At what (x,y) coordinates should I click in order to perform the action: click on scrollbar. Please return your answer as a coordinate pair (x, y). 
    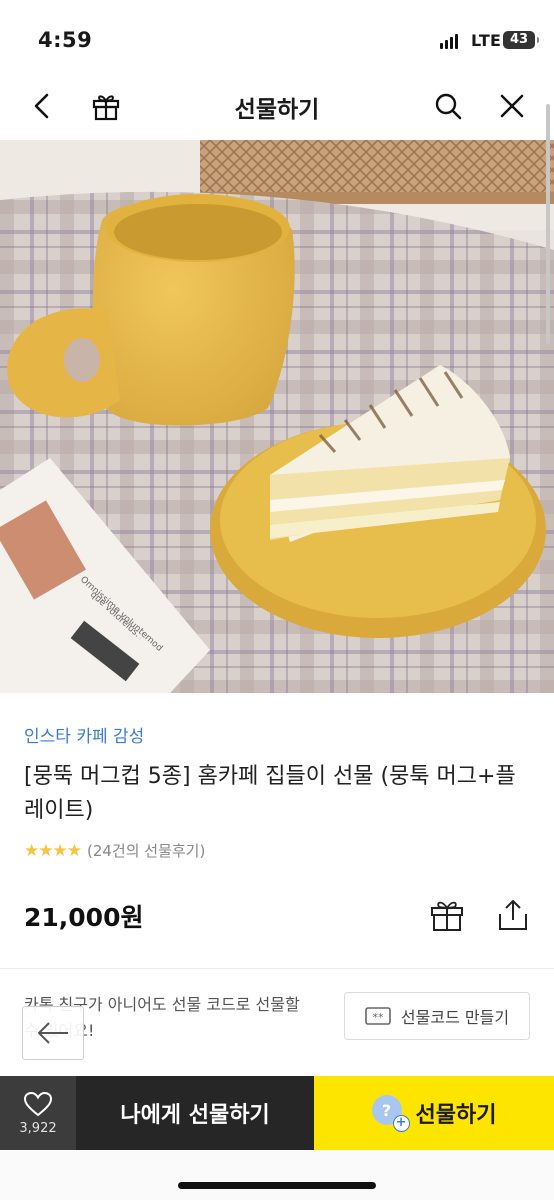
    Looking at the image, I should click on (548, 224).